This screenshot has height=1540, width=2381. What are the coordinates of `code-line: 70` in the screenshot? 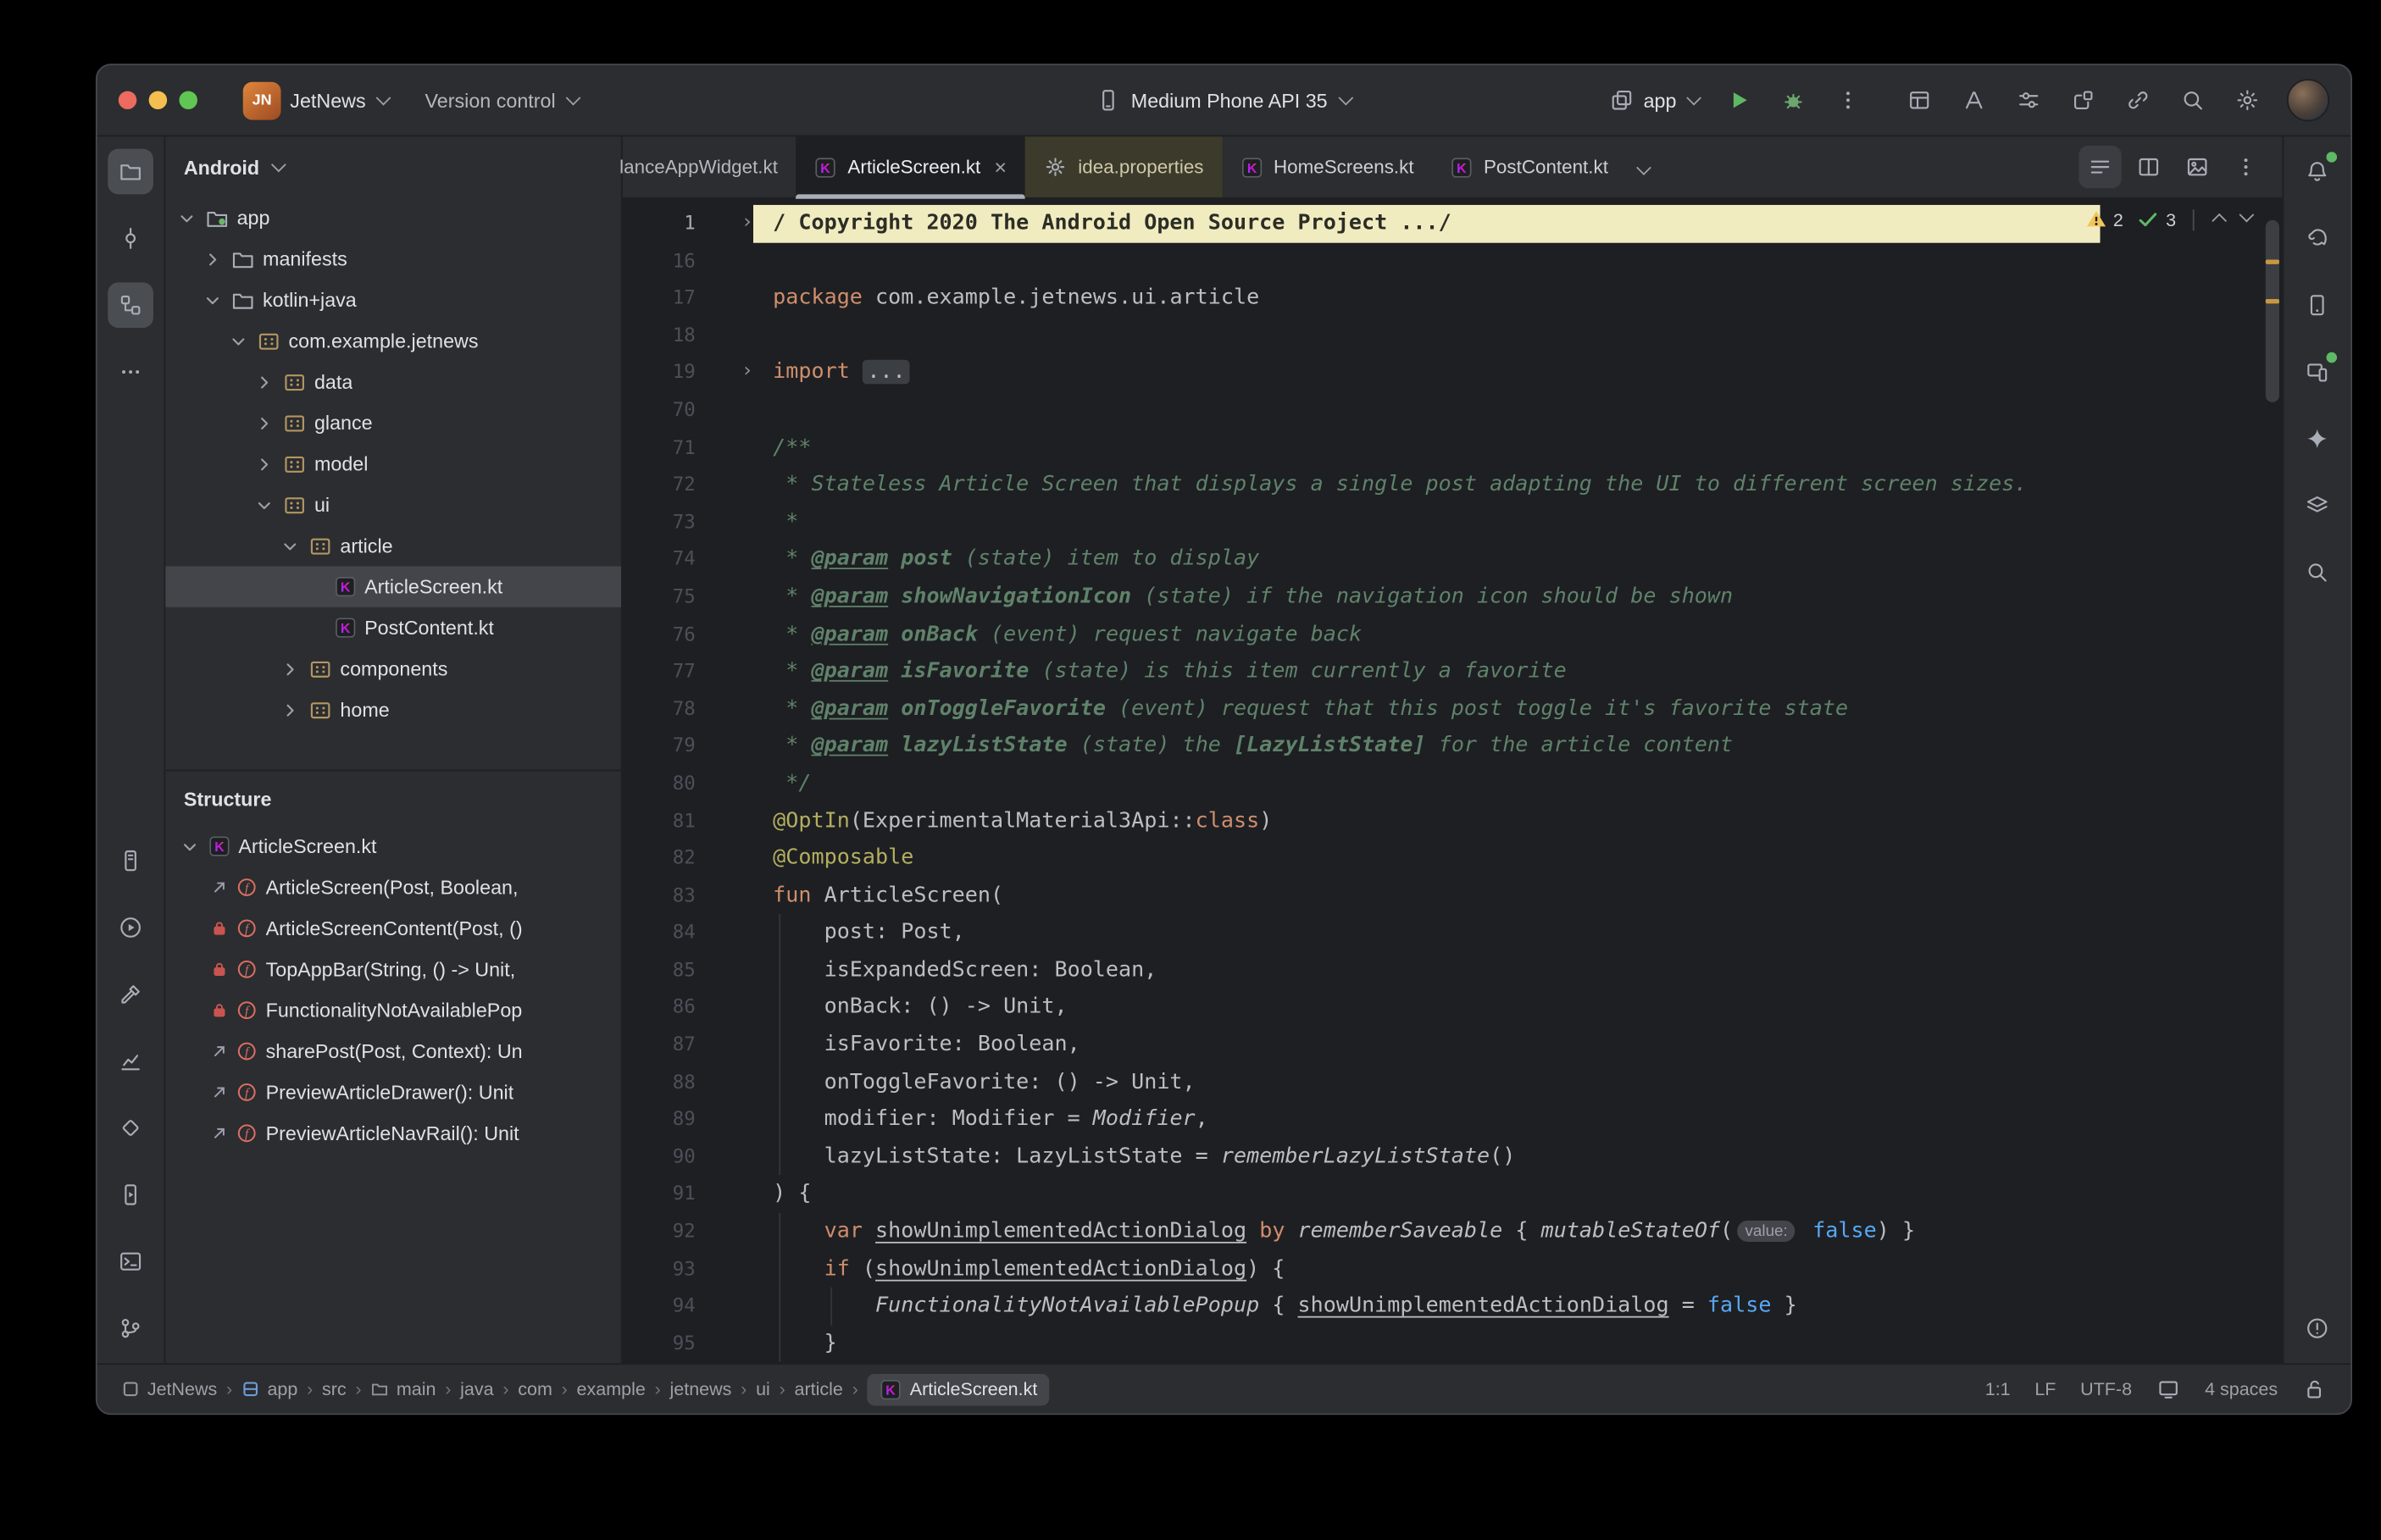 It's located at (1453, 410).